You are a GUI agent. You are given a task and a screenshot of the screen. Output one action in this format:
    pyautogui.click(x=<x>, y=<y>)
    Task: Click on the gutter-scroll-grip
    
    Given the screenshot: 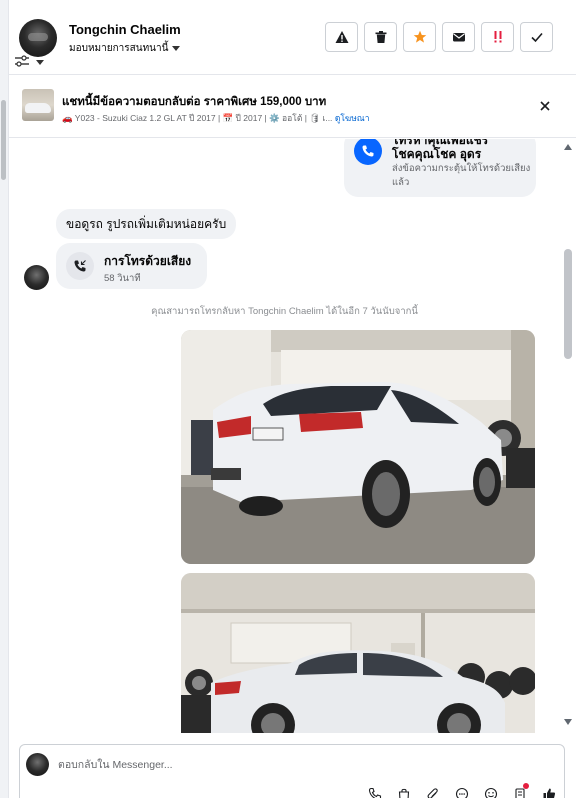 What is the action you would take?
    pyautogui.click(x=3, y=140)
    